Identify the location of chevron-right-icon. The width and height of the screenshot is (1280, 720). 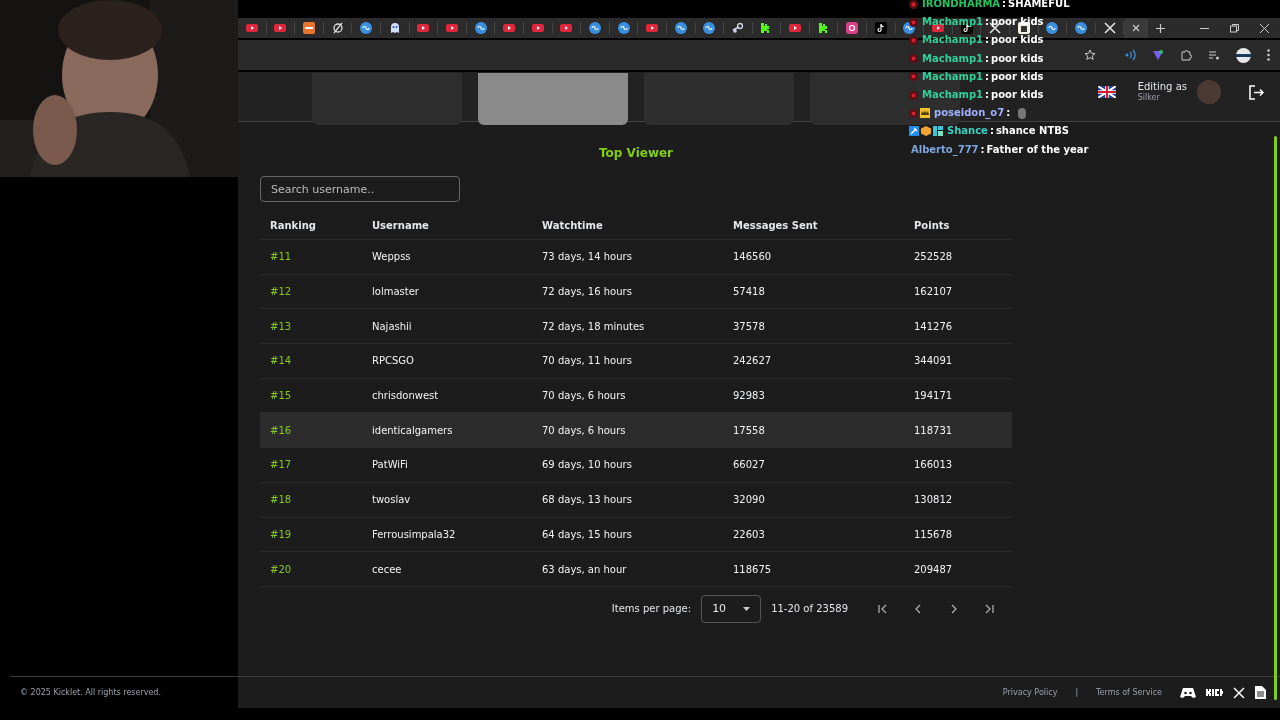
(954, 608).